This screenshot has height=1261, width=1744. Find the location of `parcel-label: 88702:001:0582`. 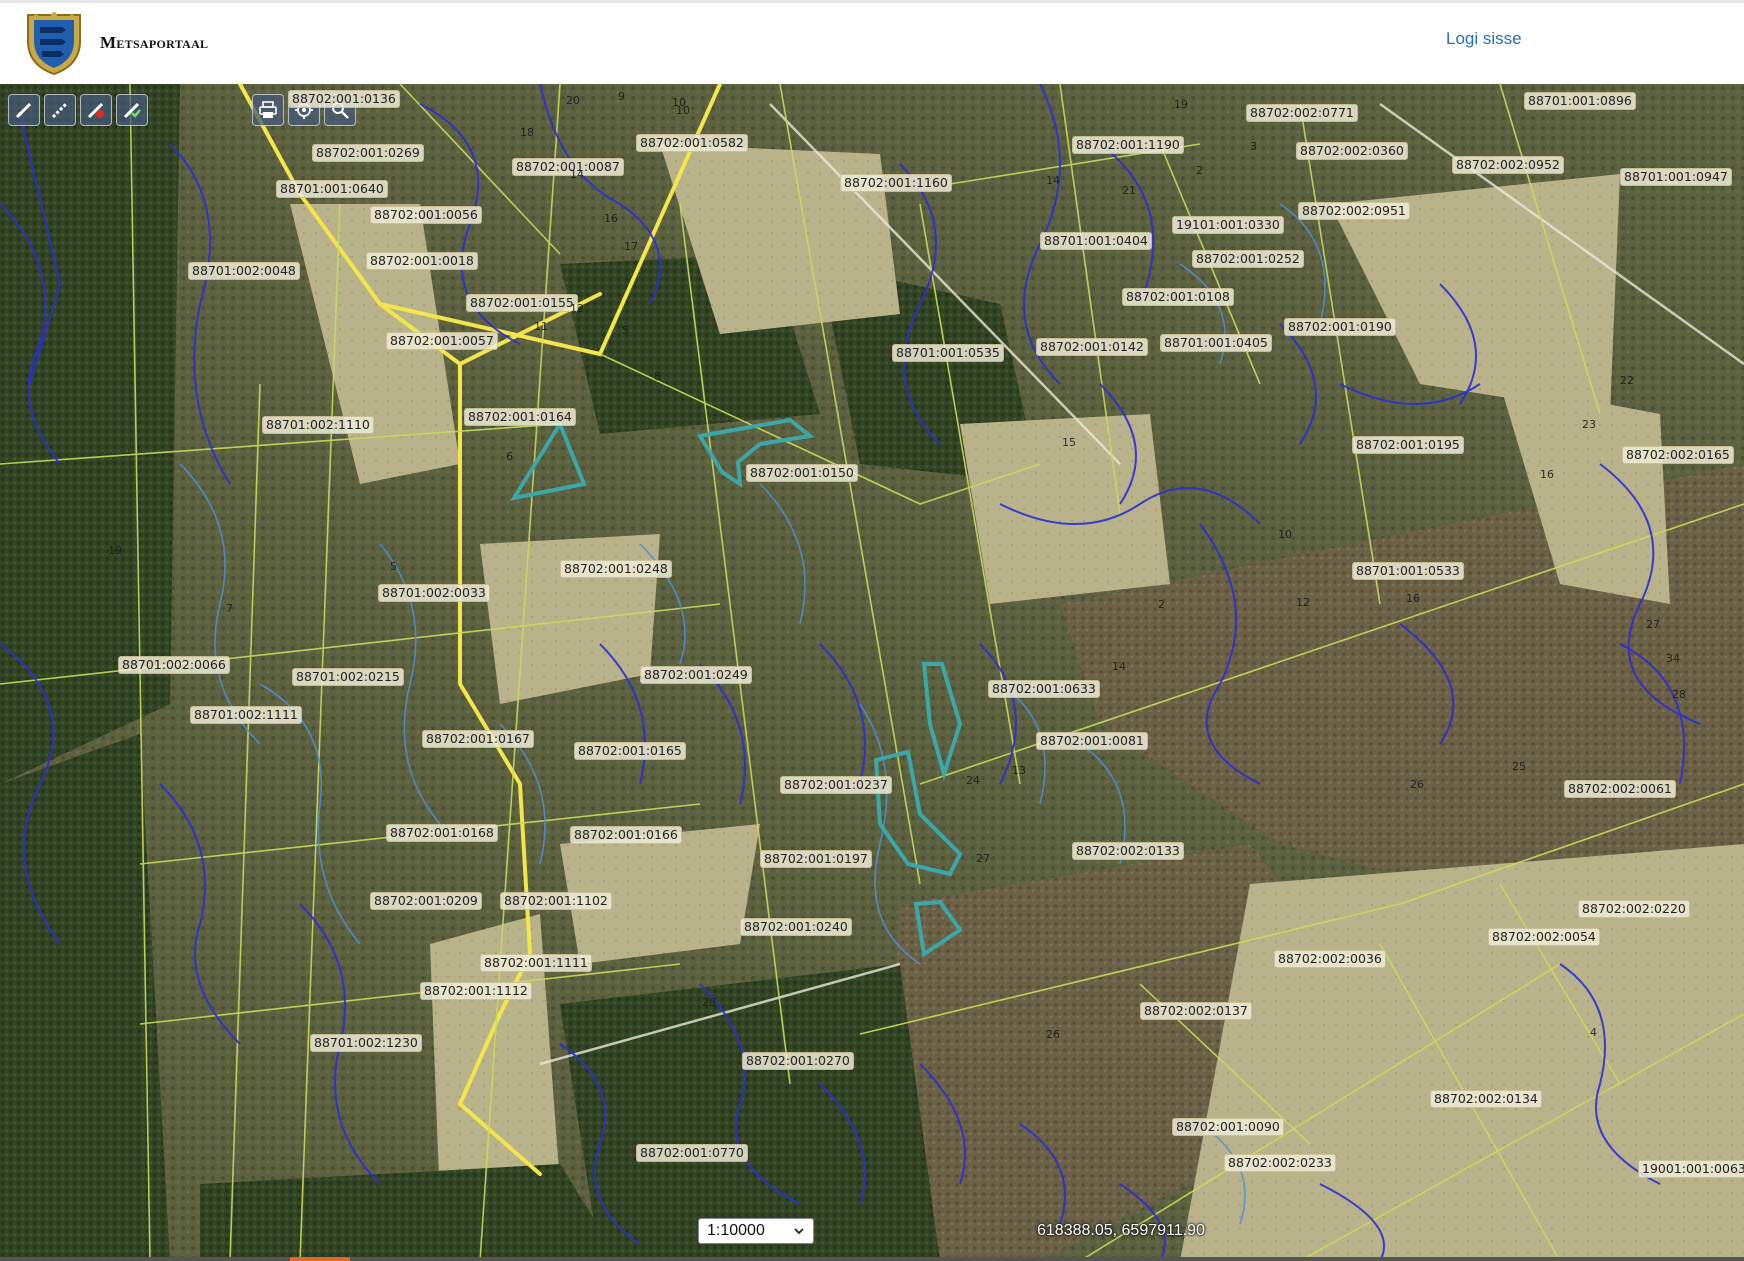

parcel-label: 88702:001:0582 is located at coordinates (692, 143).